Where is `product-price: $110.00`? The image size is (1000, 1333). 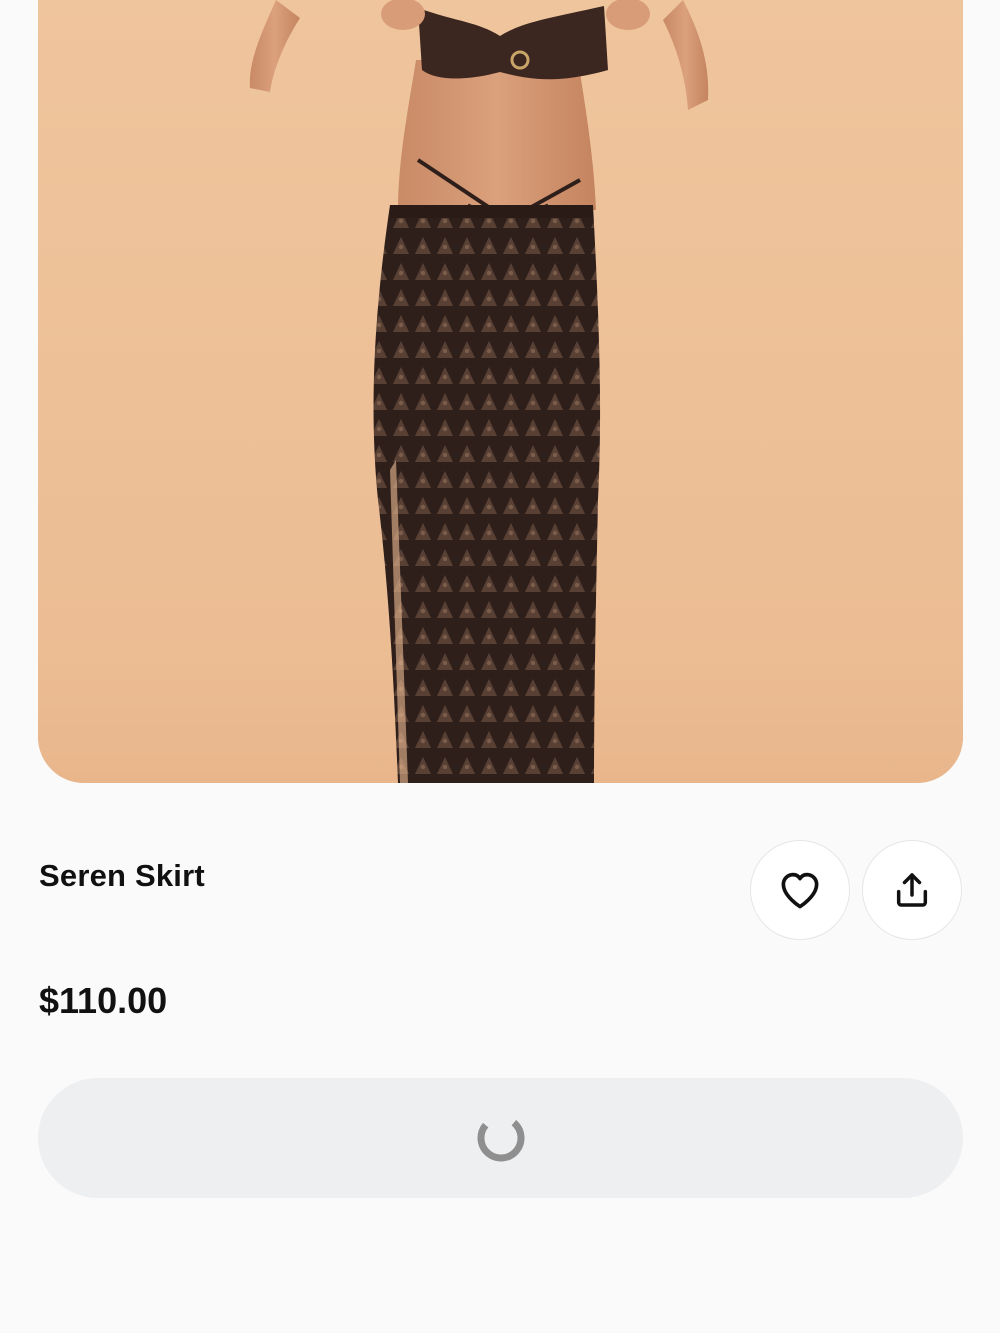 product-price: $110.00 is located at coordinates (103, 1000).